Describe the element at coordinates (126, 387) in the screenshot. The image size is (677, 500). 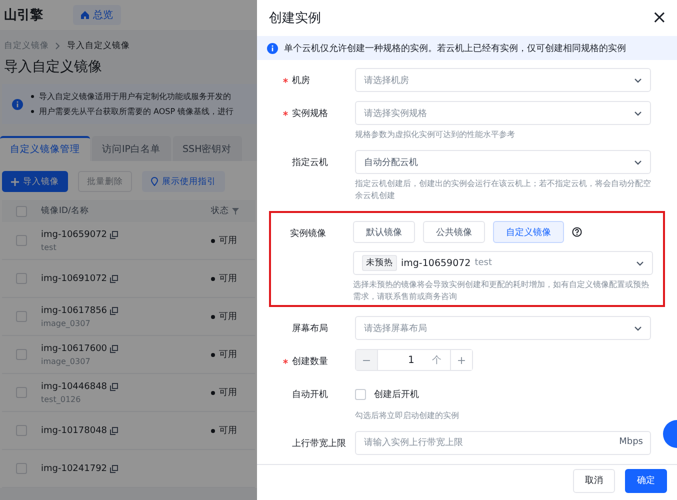
I see `image-id: img-10446848` at that location.